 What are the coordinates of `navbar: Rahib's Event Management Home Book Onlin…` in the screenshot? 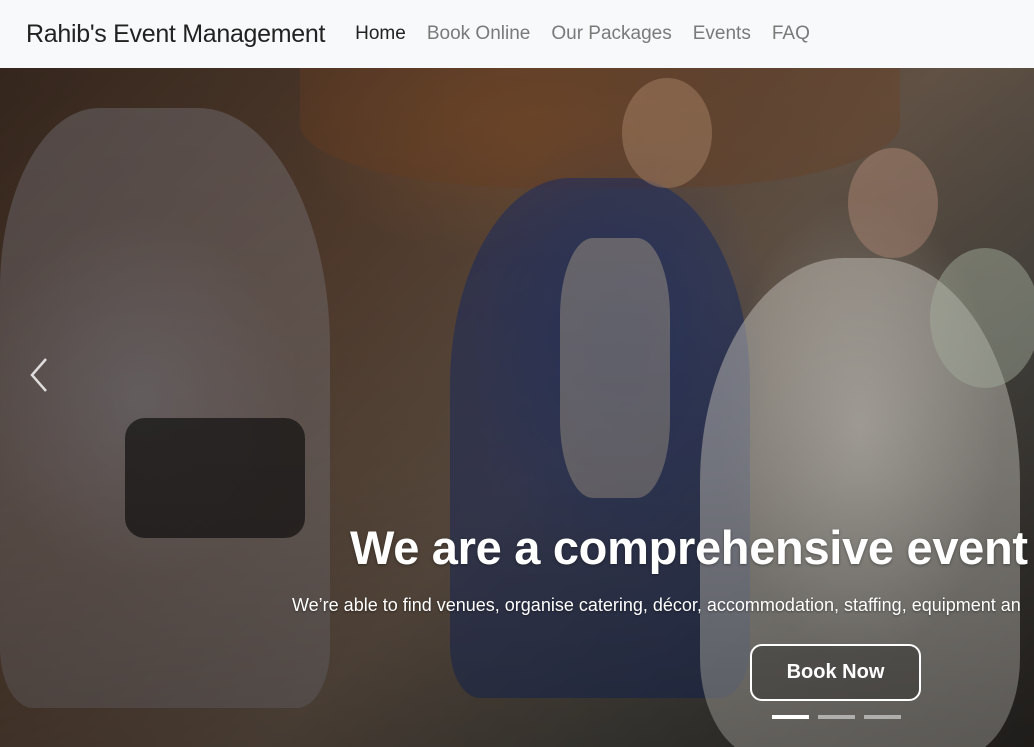 It's located at (517, 34).